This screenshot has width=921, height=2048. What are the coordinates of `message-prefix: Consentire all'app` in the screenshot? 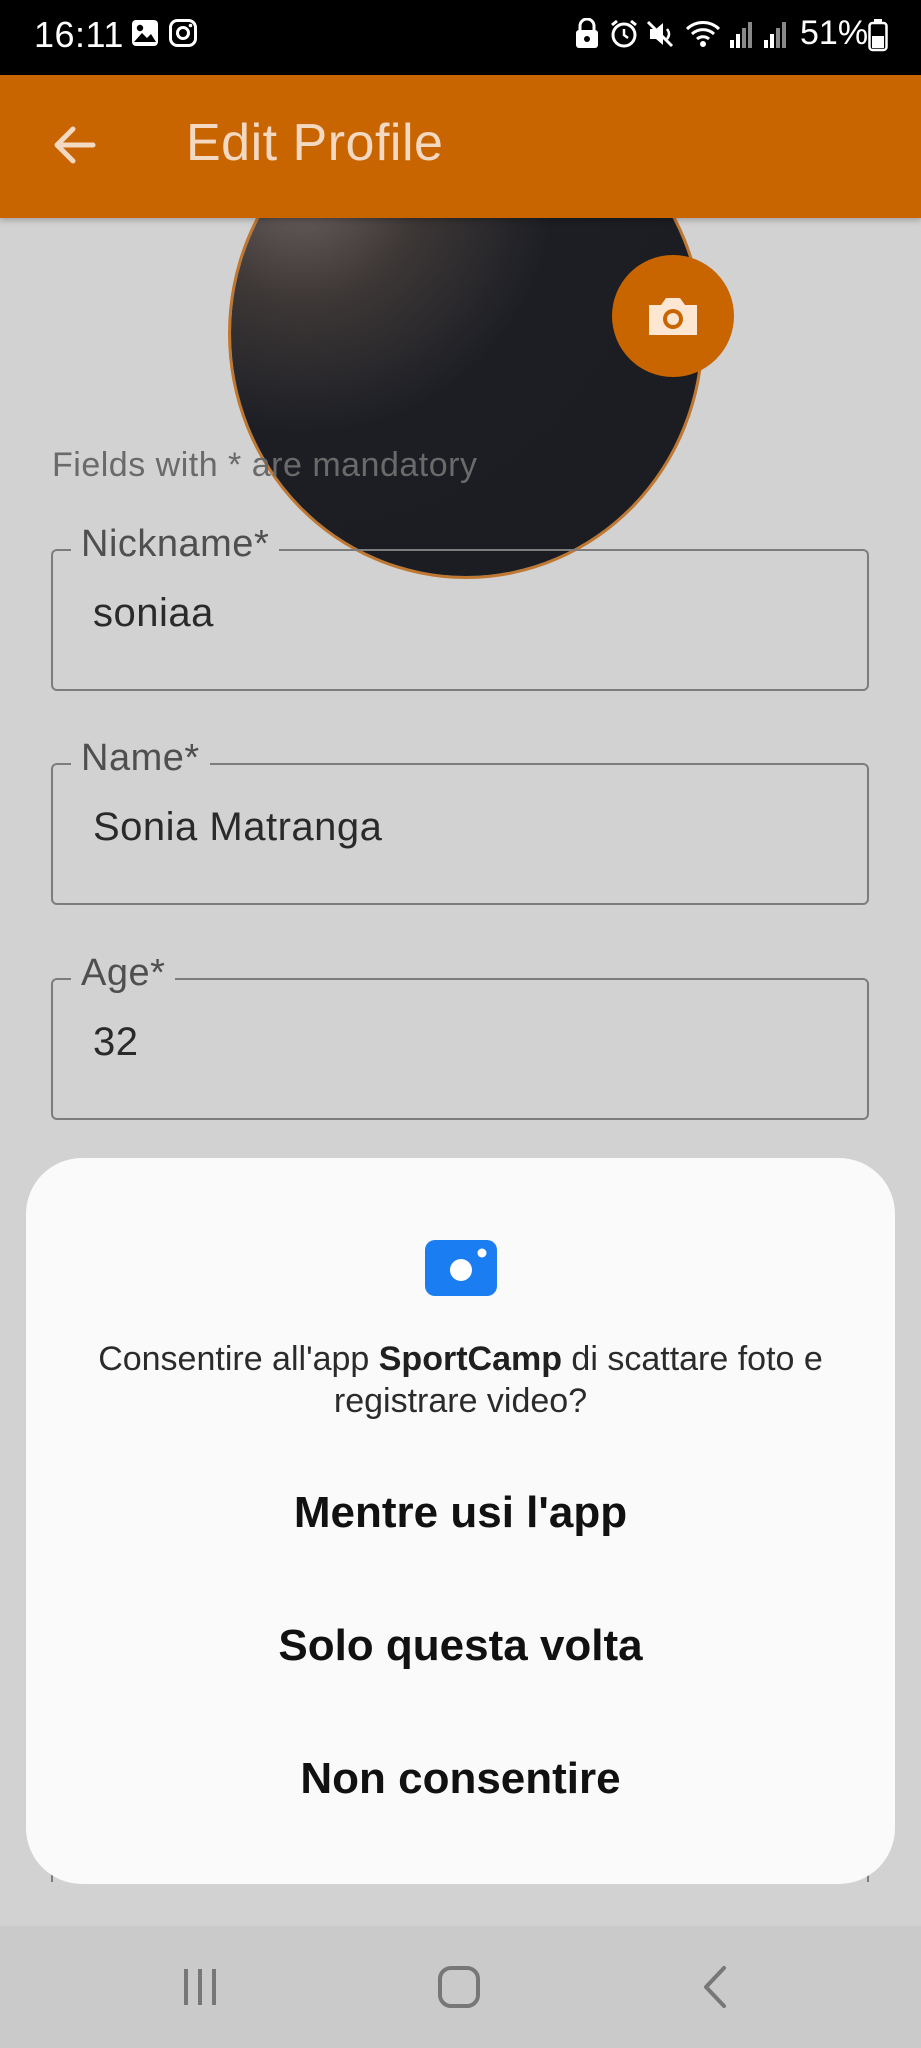 It's located at (238, 1359).